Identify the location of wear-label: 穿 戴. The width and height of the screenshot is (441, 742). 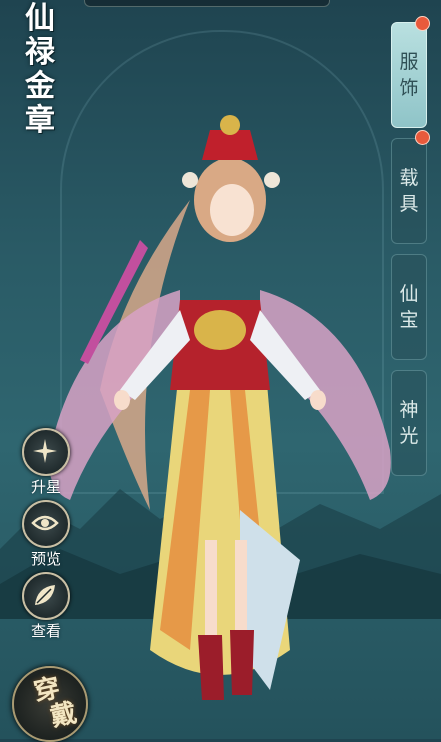
(55, 702).